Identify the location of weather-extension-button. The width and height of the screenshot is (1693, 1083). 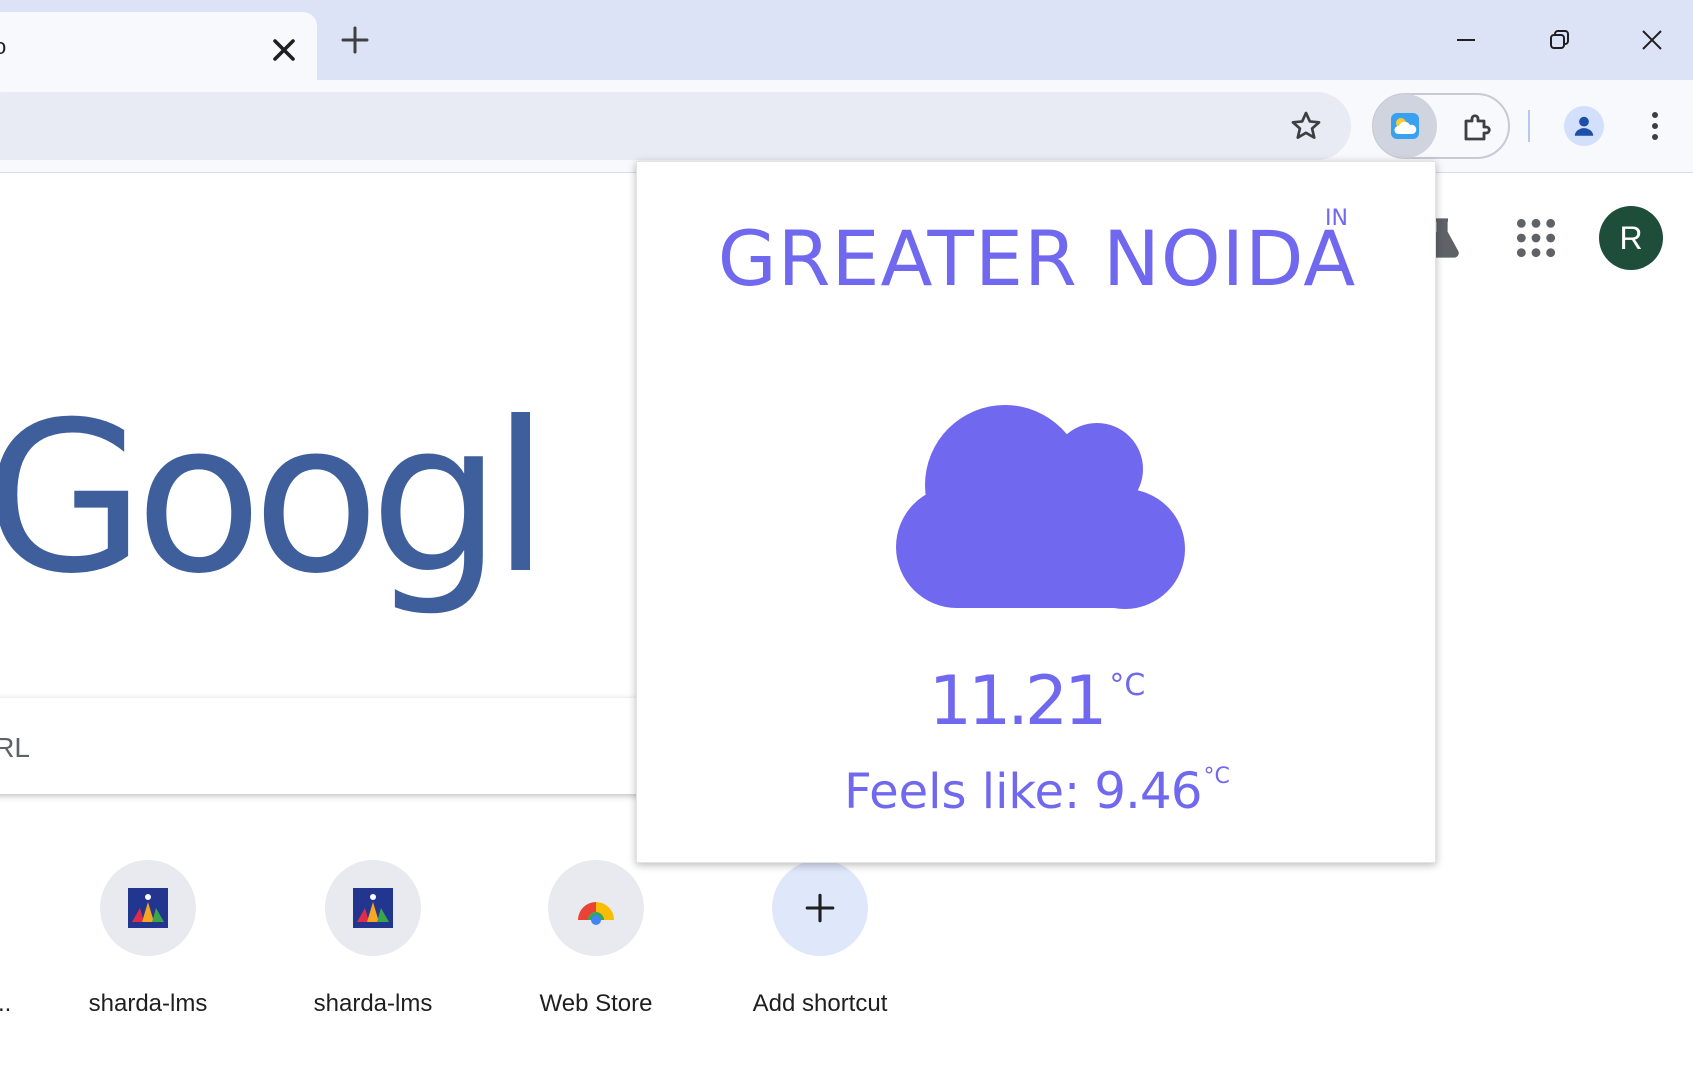
(1405, 126).